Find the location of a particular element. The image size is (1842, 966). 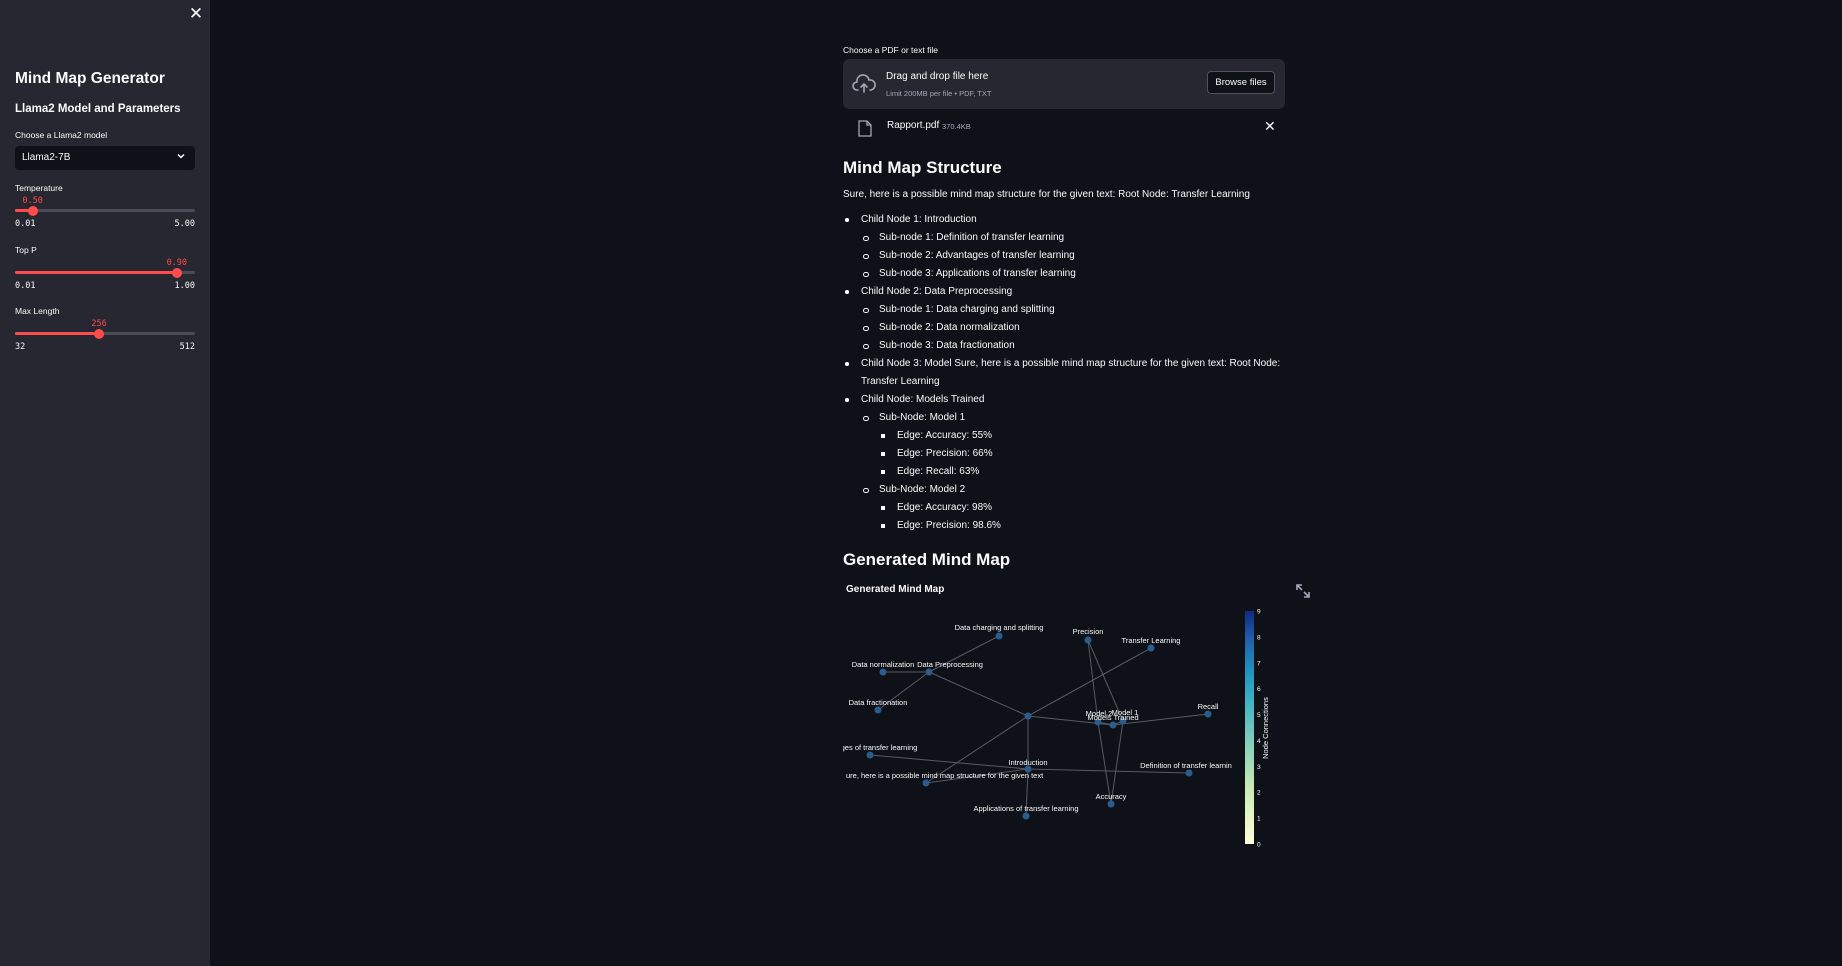

max-length-slider is located at coordinates (105, 333).